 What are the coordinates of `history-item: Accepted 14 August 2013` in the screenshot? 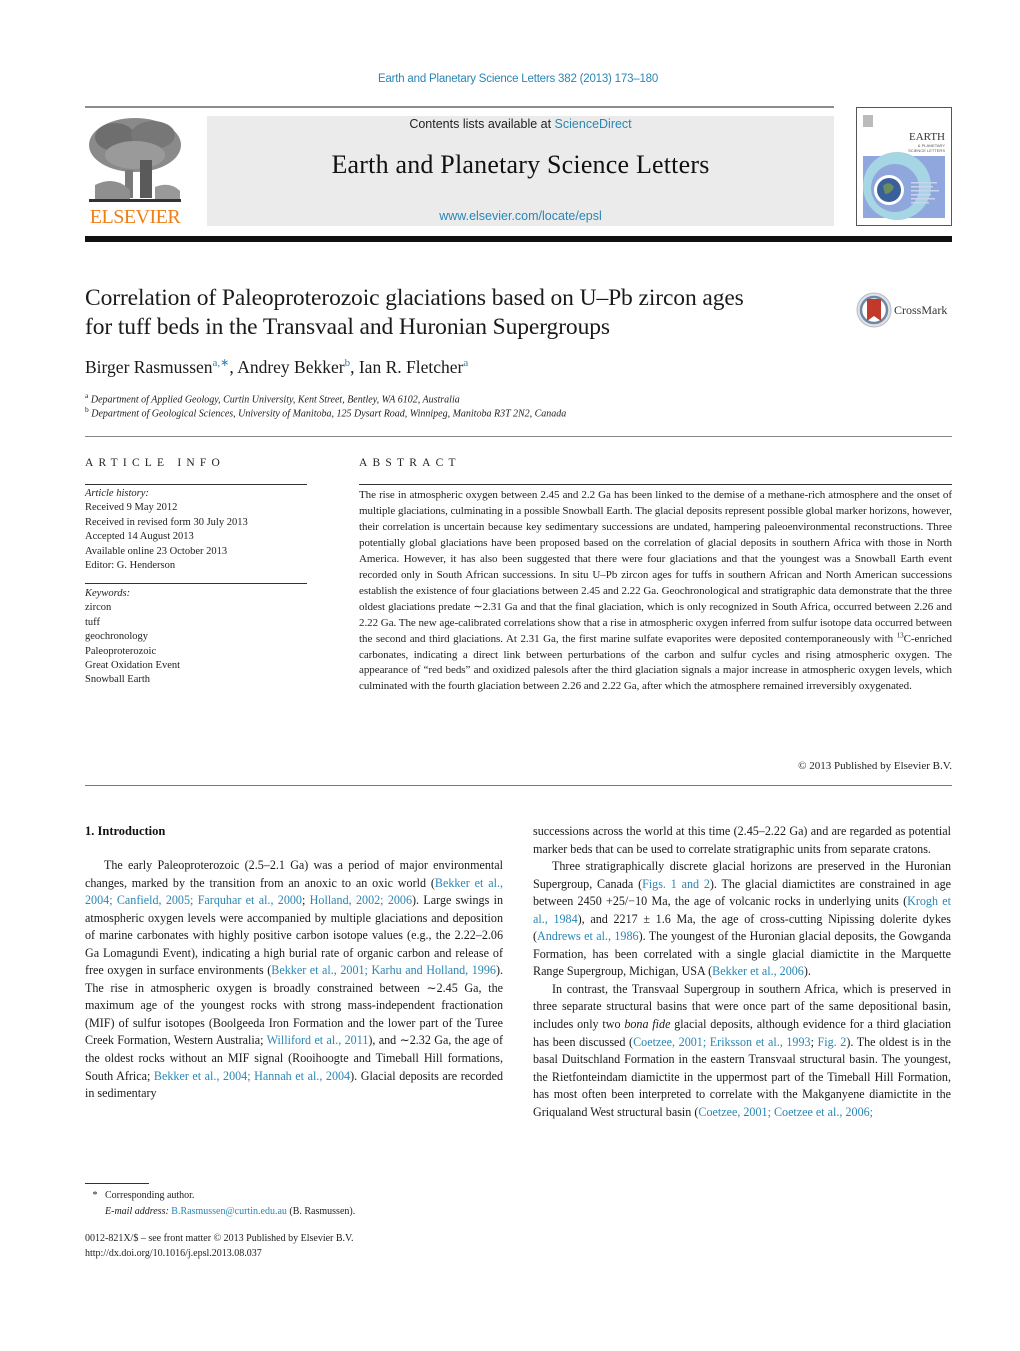 It's located at (139, 537).